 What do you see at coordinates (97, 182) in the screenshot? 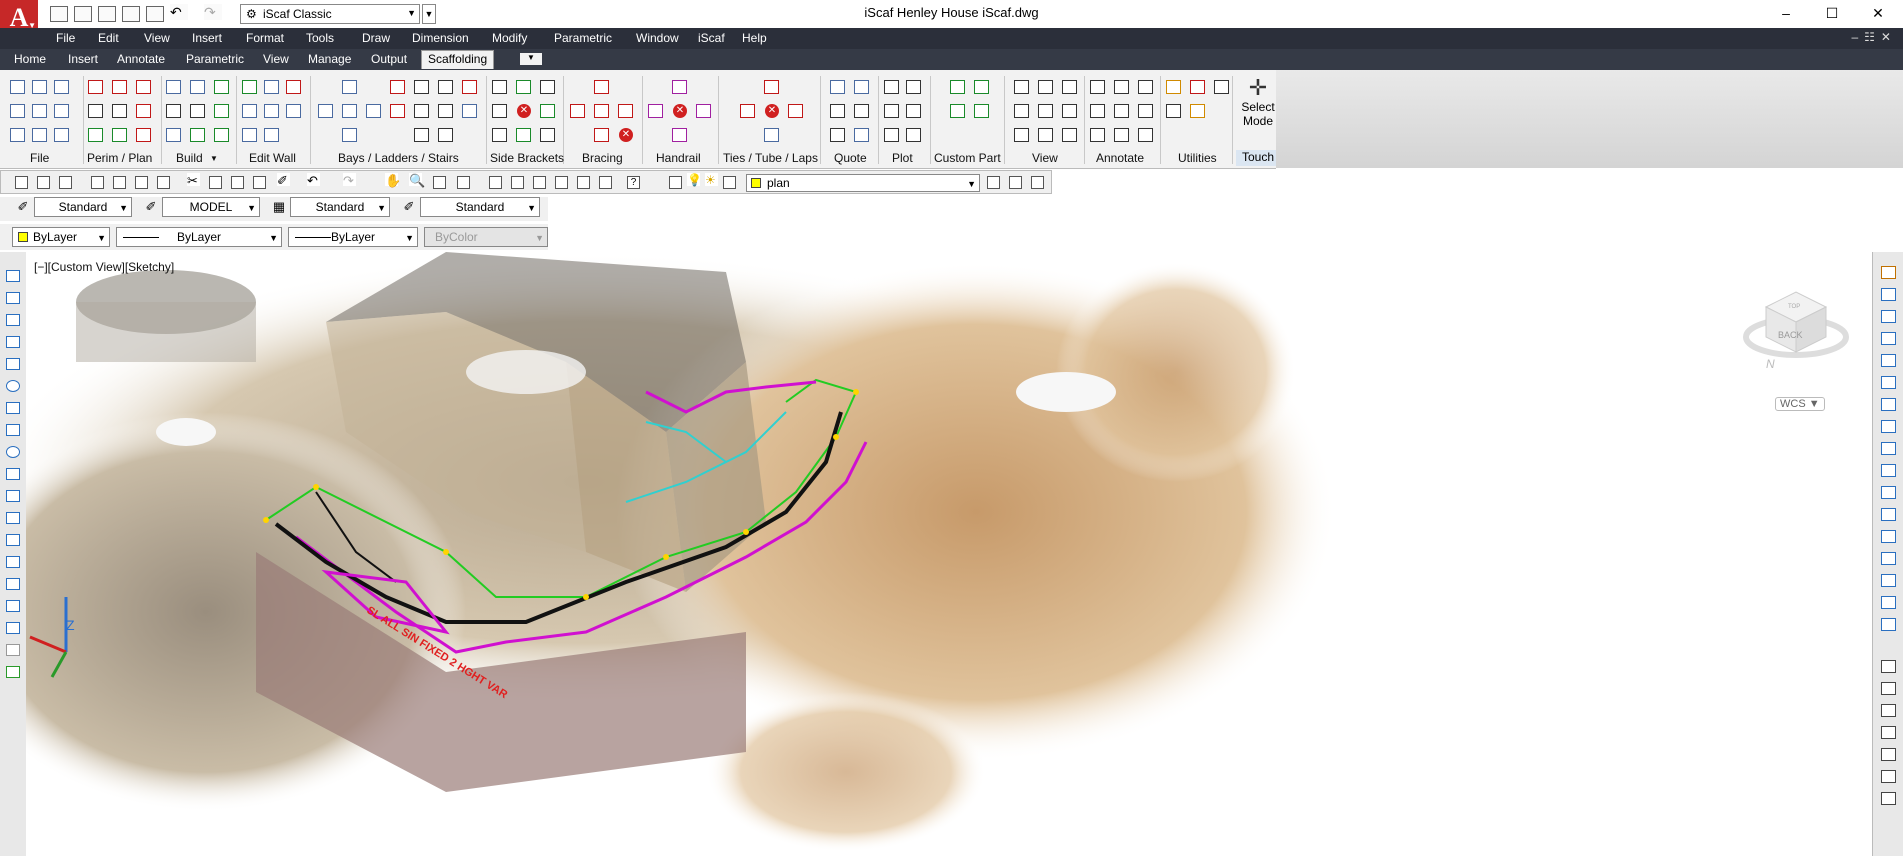
I see `plot-icon` at bounding box center [97, 182].